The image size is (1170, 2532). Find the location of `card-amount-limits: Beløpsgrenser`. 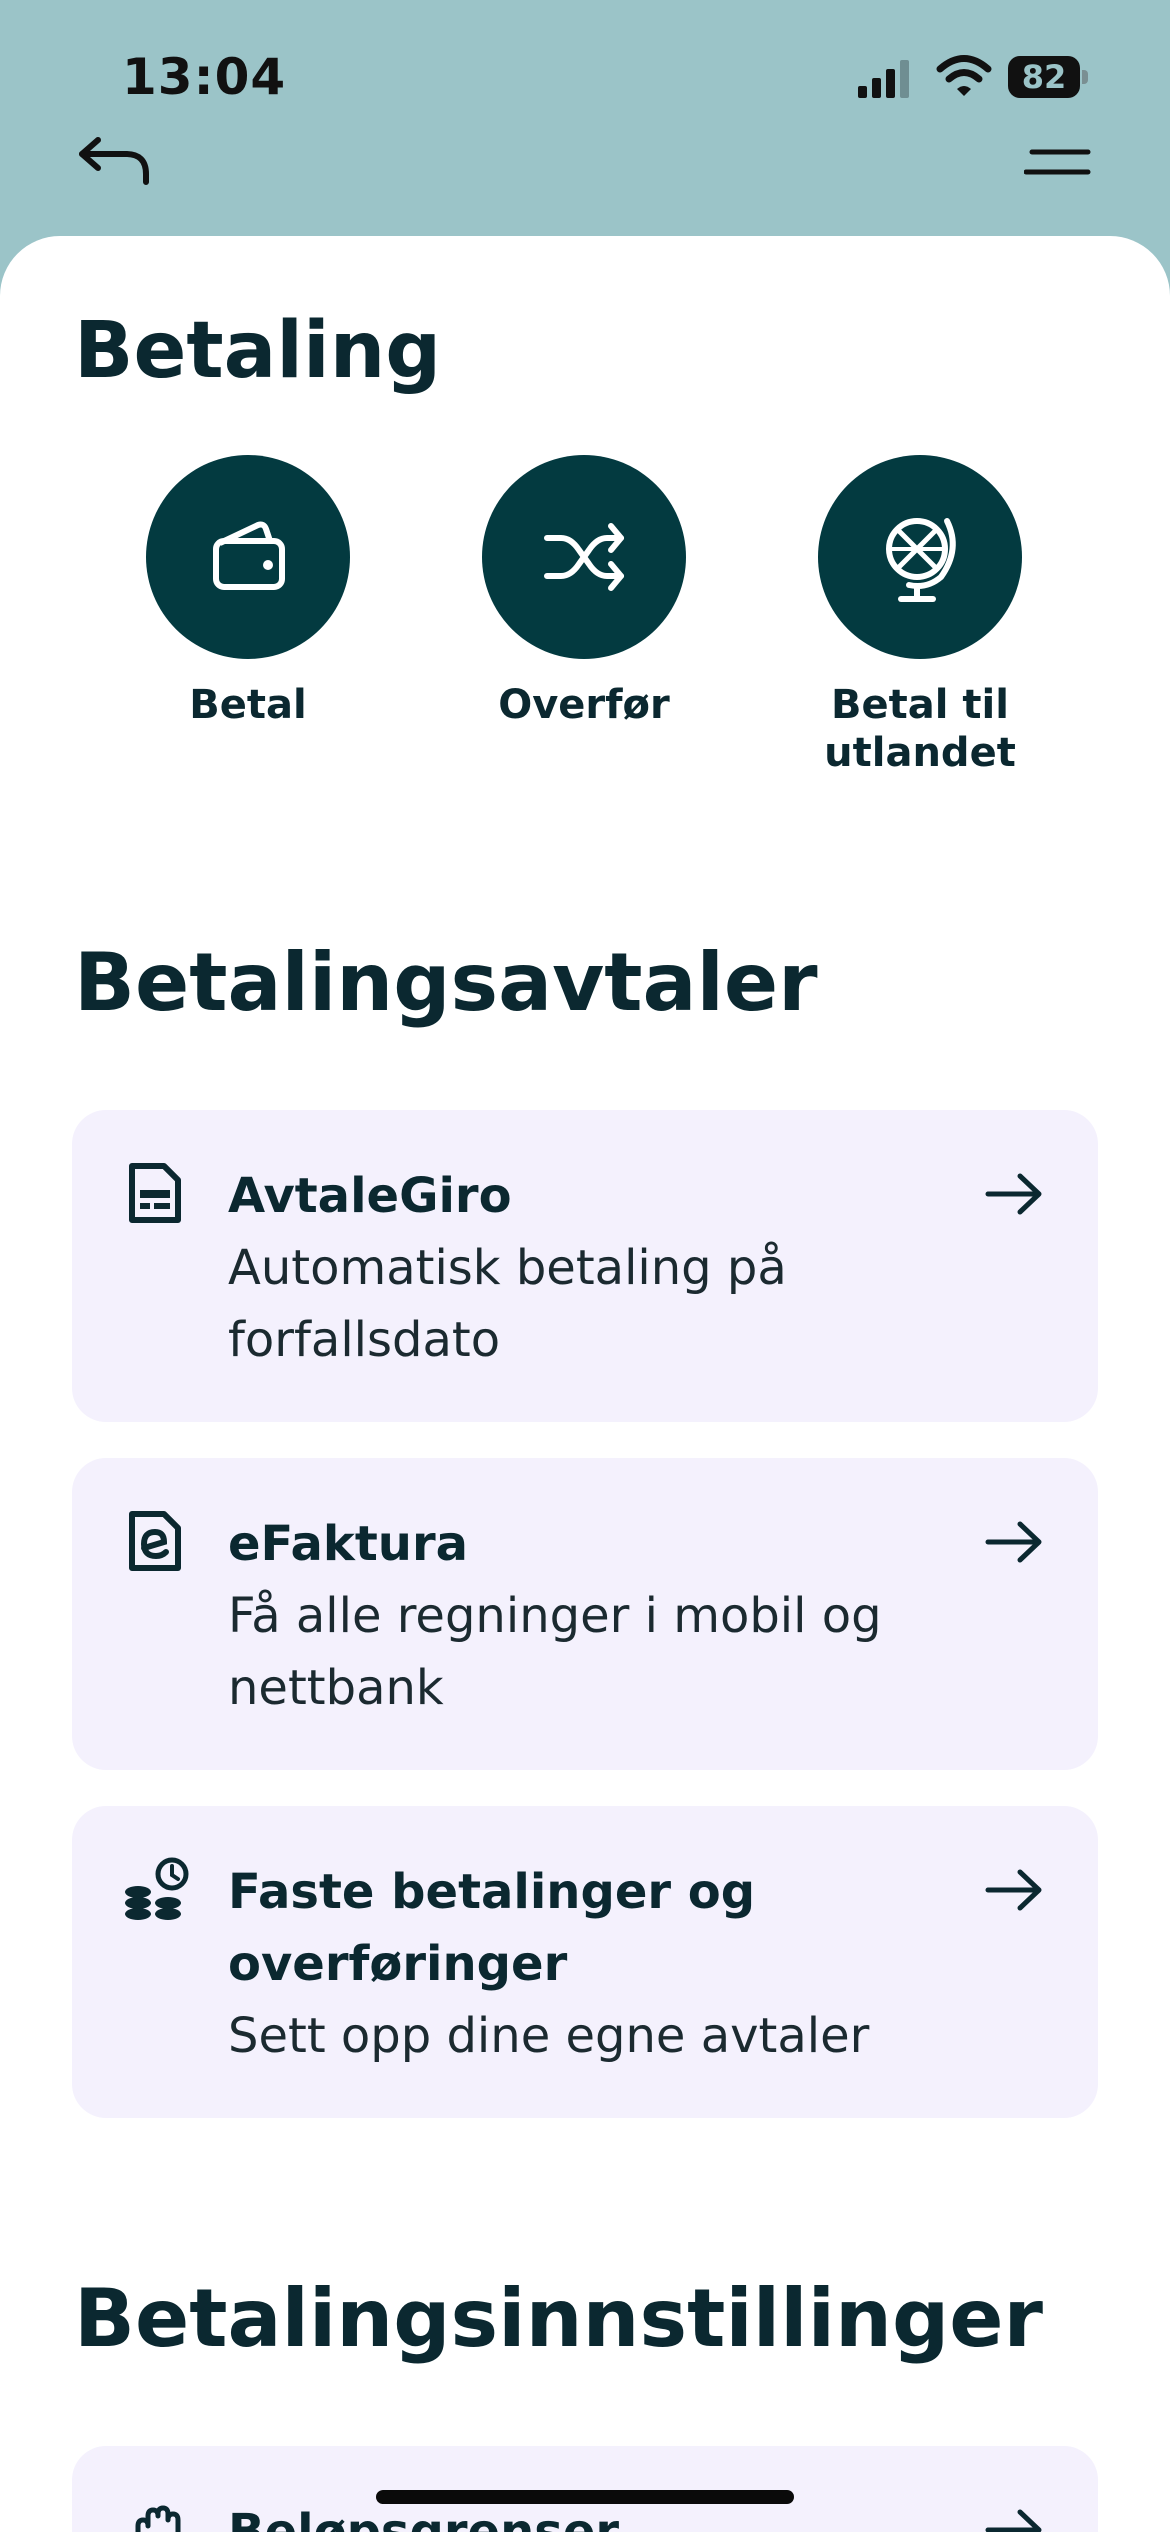

card-amount-limits: Beløpsgrenser is located at coordinates (585, 2489).